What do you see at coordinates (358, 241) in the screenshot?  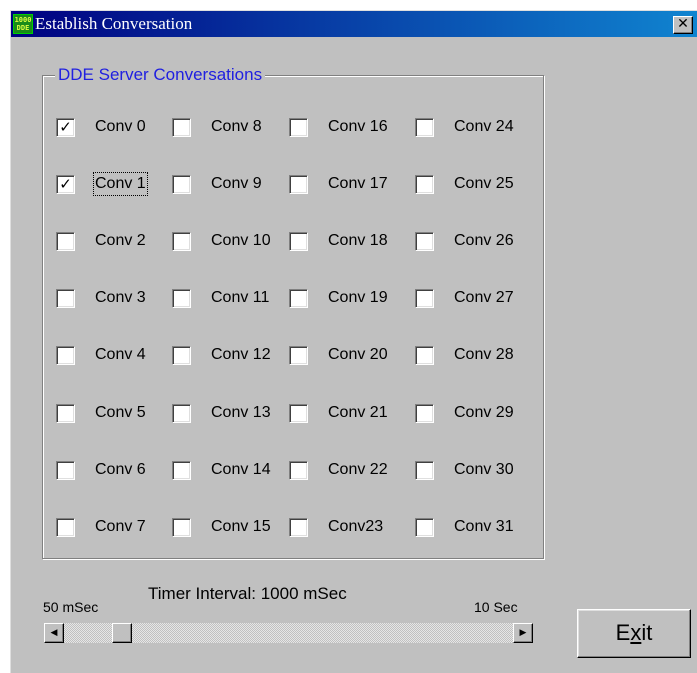 I see `checkbox-label-conv-18: Conv 18` at bounding box center [358, 241].